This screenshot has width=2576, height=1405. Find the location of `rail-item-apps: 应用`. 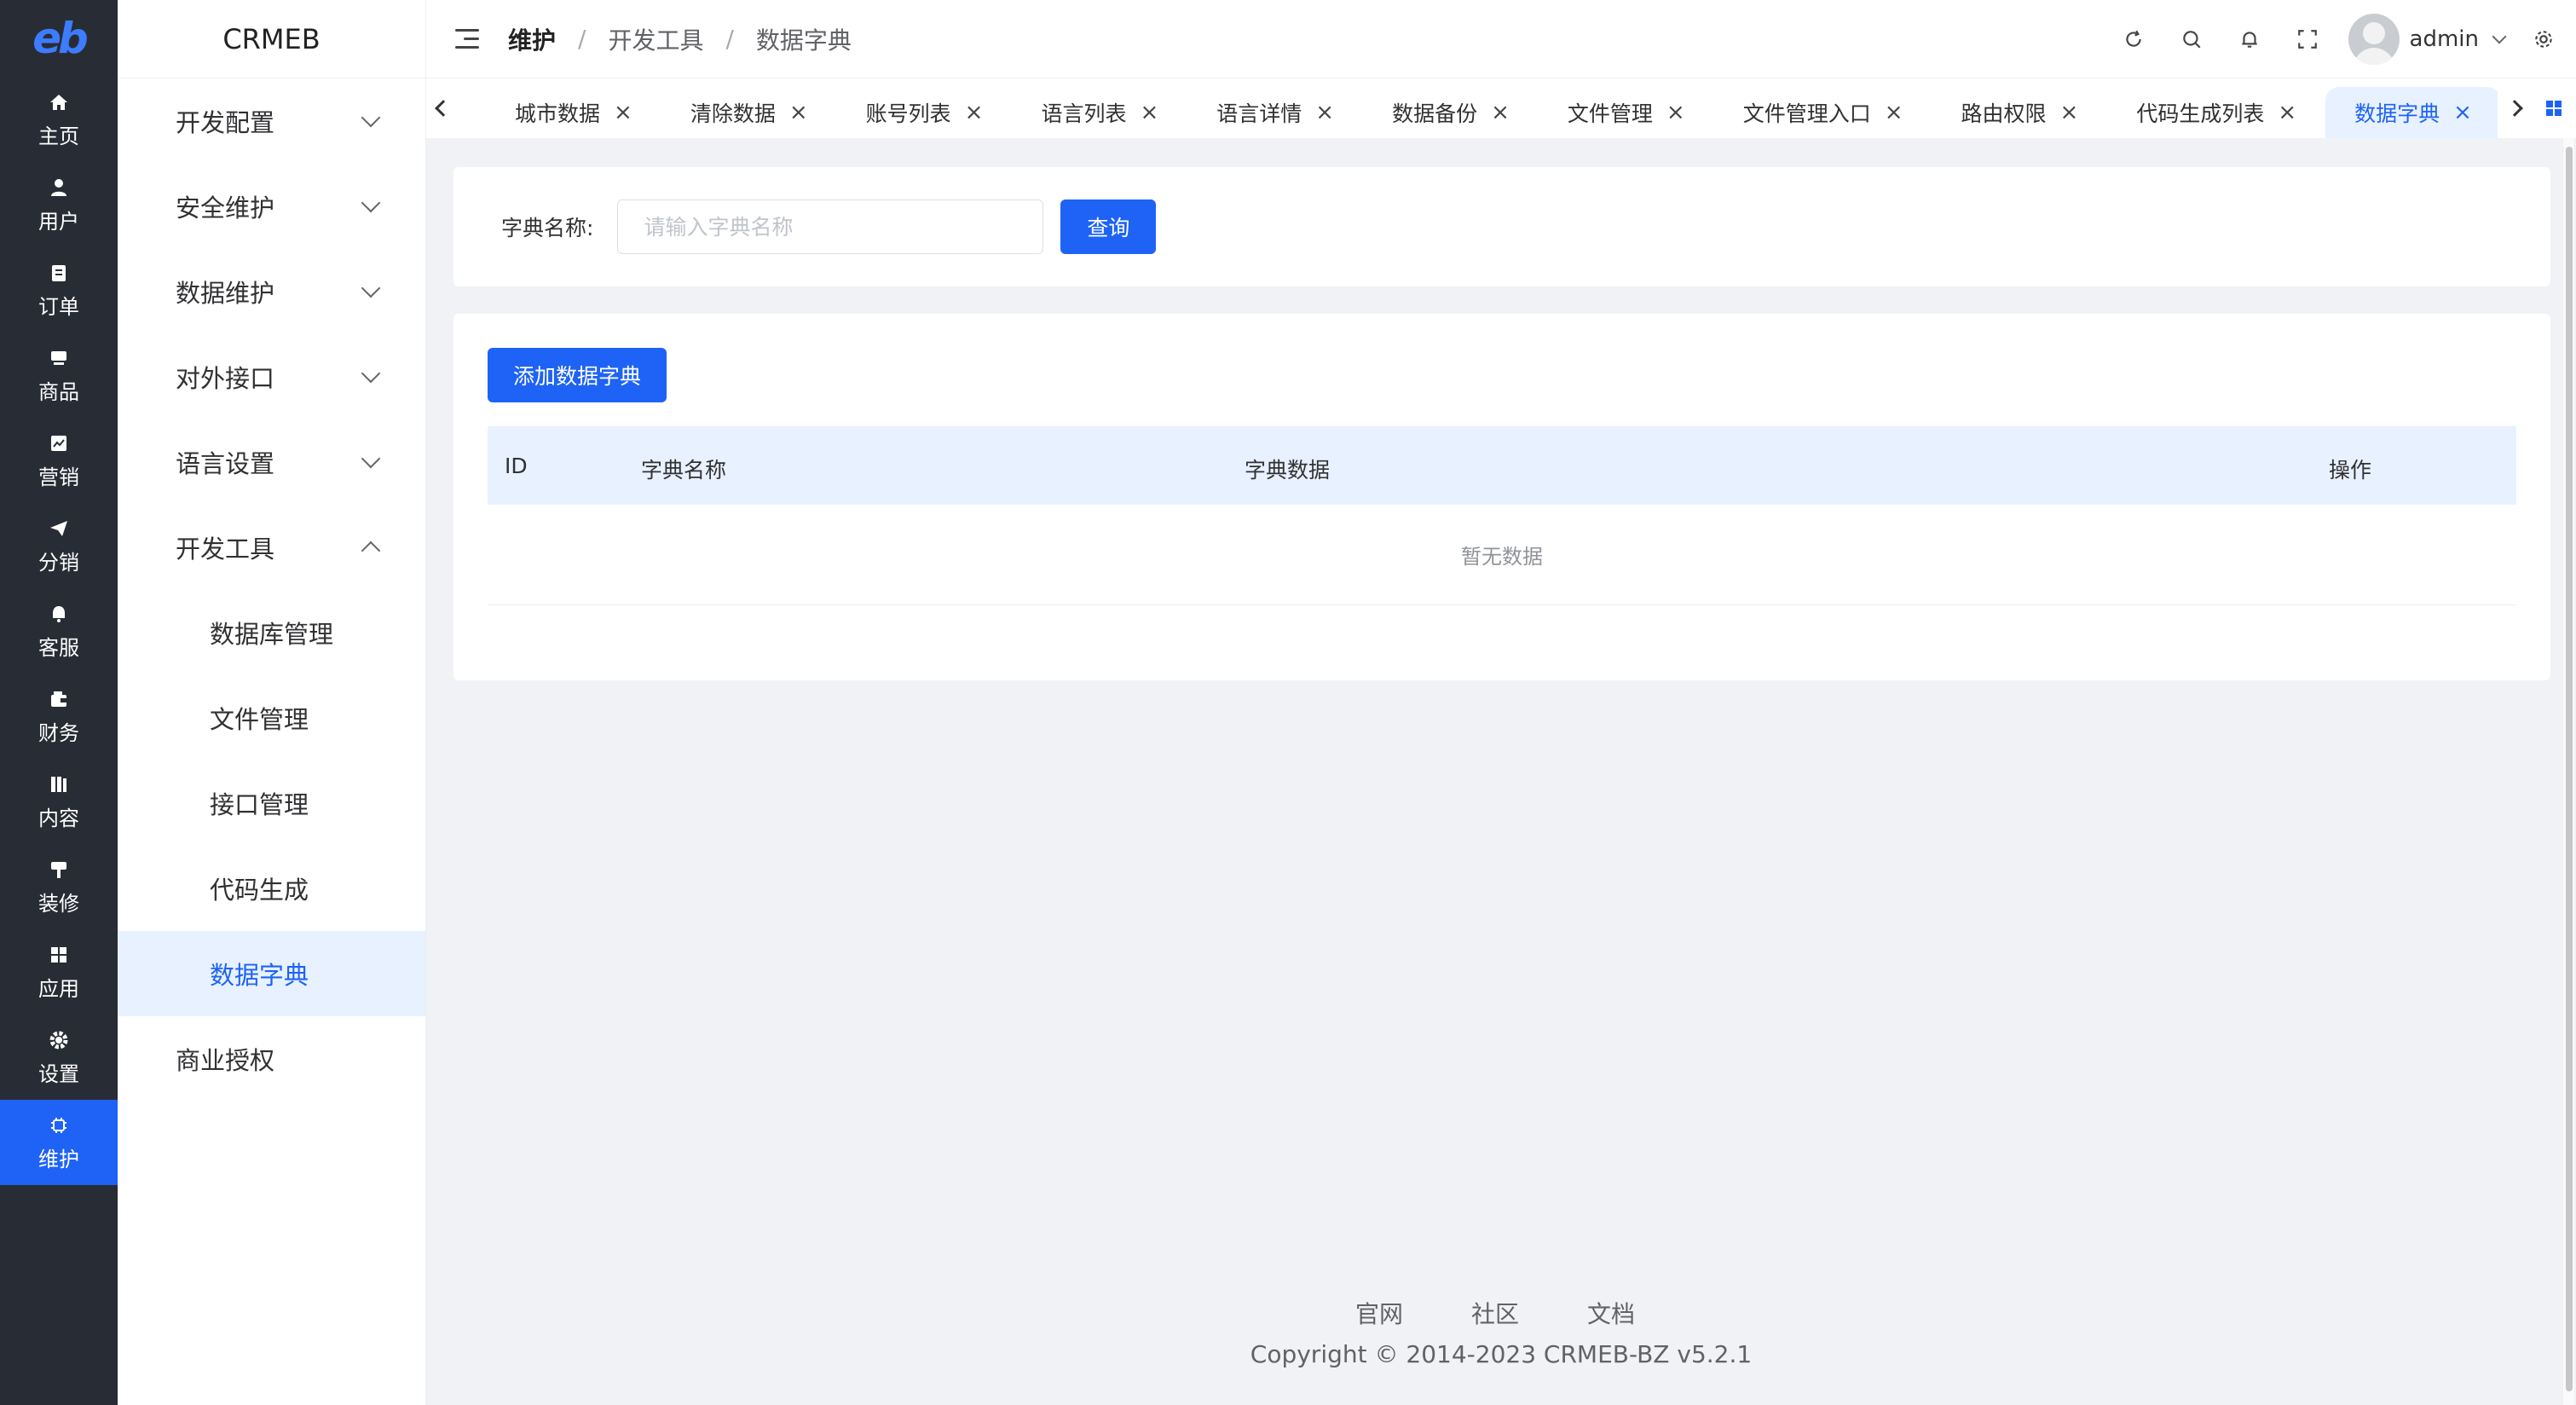

rail-item-apps: 应用 is located at coordinates (59, 972).